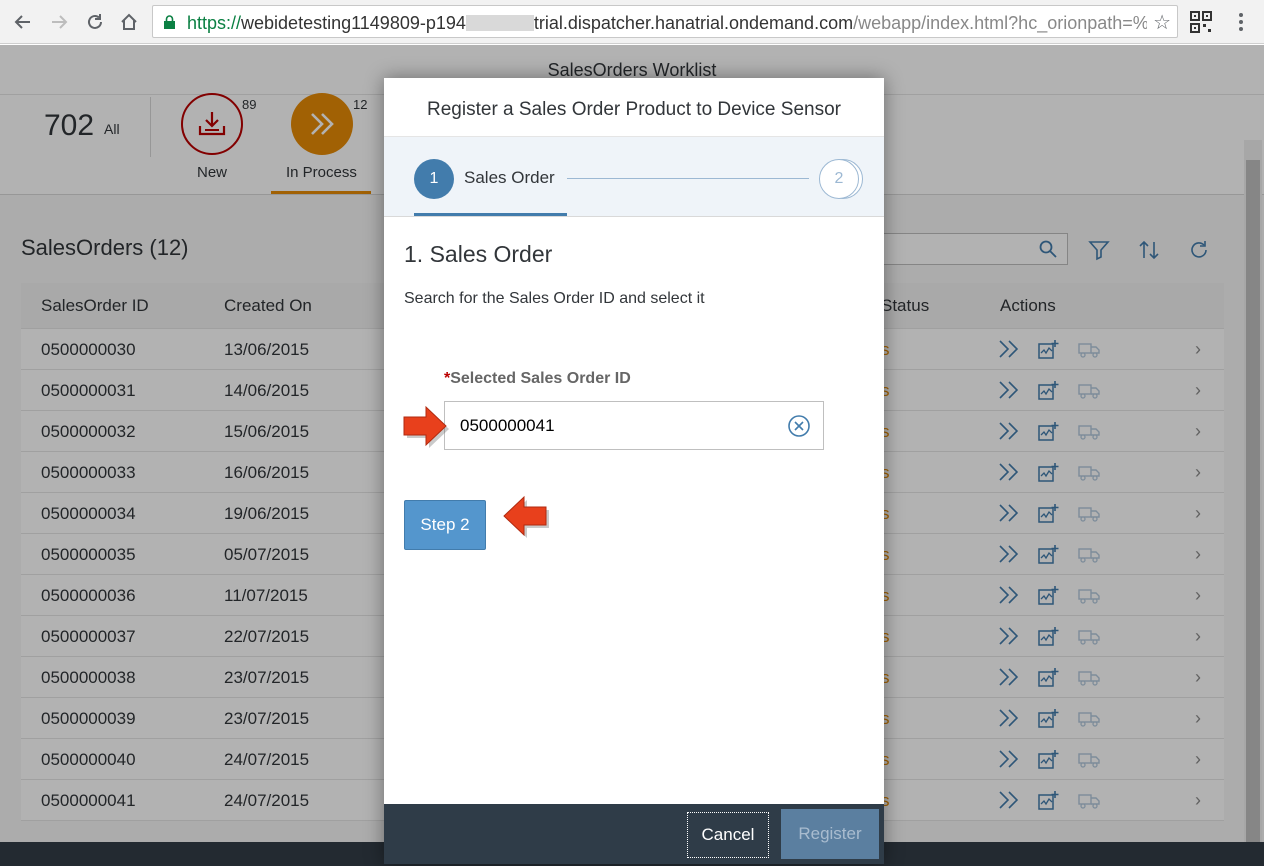  What do you see at coordinates (728, 835) in the screenshot?
I see `cancel-button: Cancel` at bounding box center [728, 835].